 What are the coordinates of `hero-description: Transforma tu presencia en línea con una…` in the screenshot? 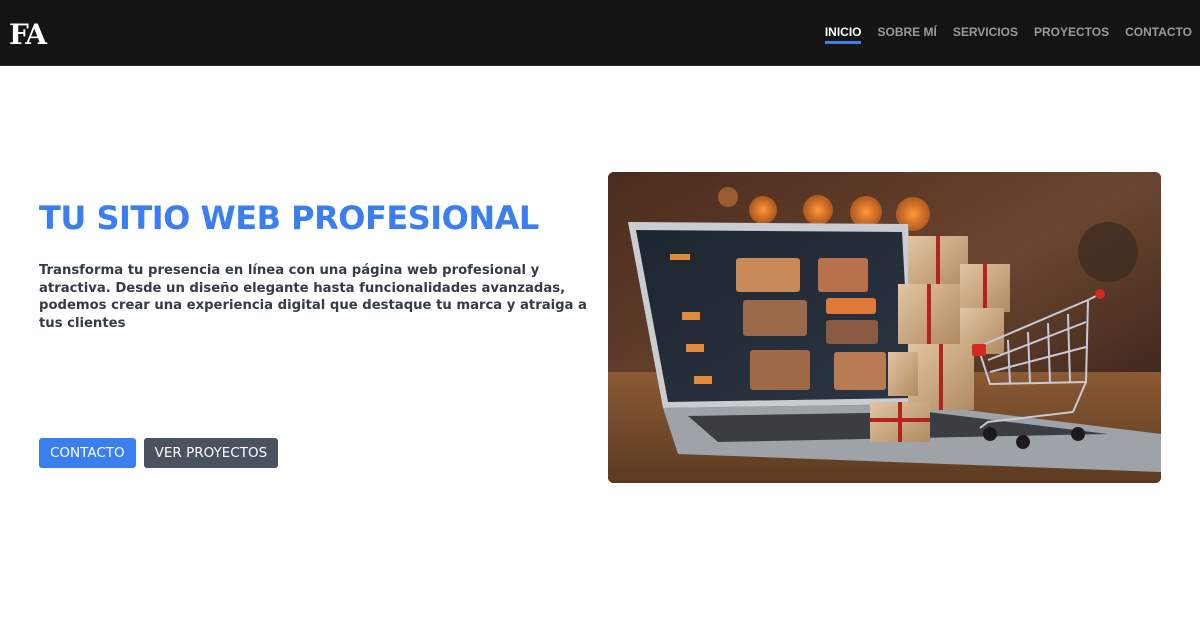 It's located at (313, 297).